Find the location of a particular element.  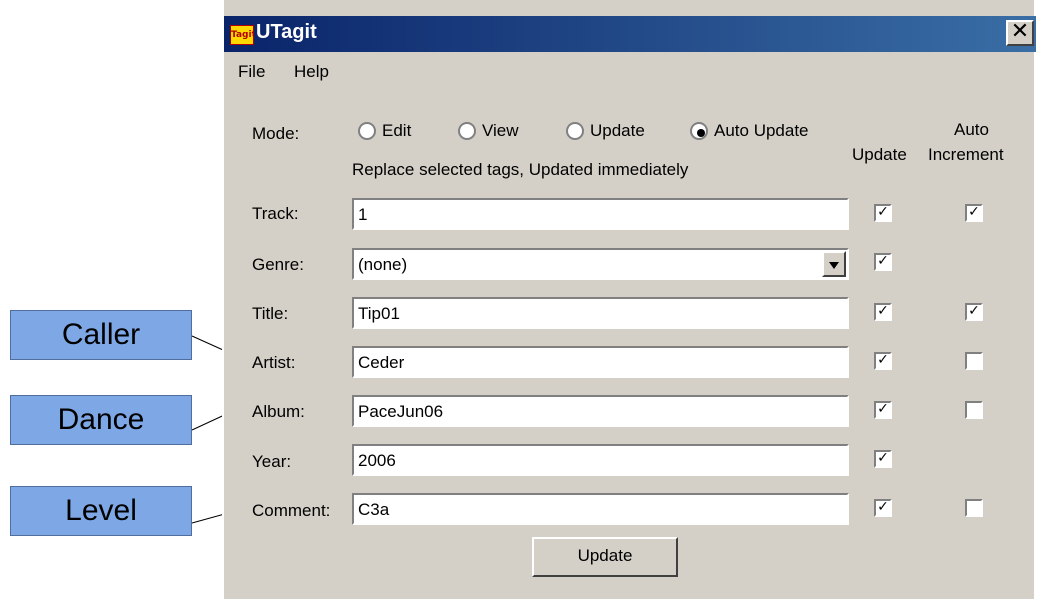

year-update-checkbox: ✓ is located at coordinates (883, 459).